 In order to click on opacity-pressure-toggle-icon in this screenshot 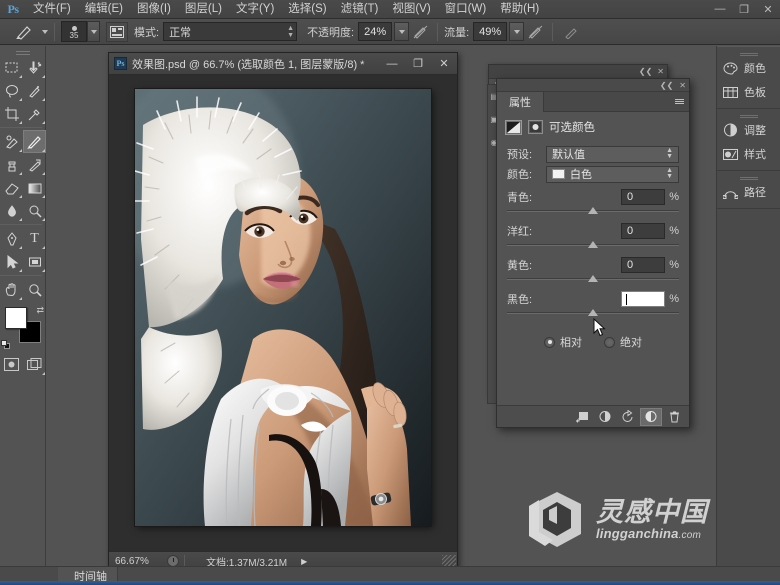, I will do `click(420, 32)`.